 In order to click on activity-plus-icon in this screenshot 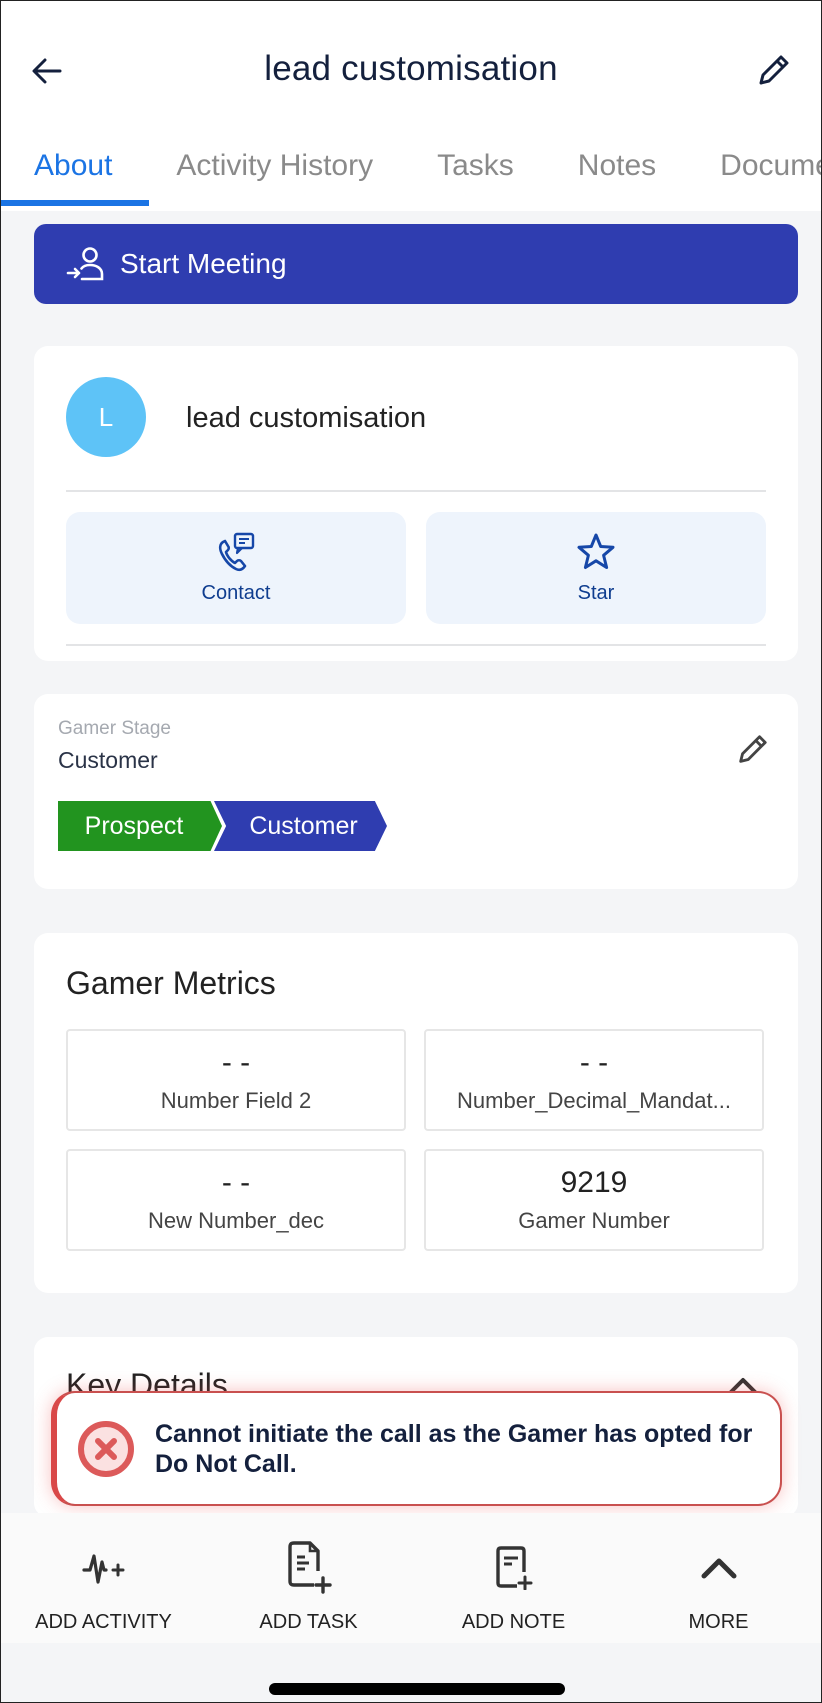, I will do `click(102, 1569)`.